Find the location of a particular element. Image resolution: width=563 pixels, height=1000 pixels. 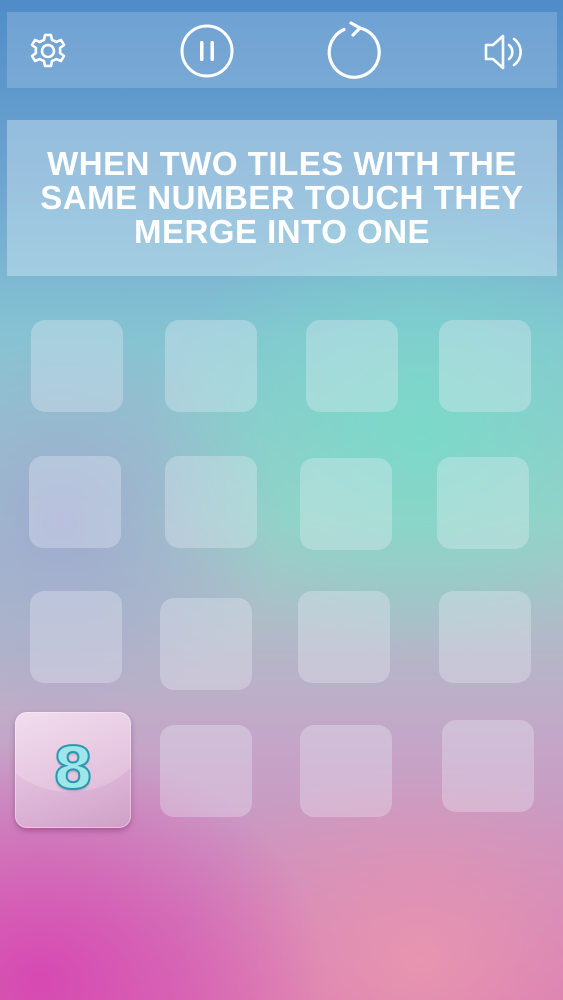

pause-icon is located at coordinates (207, 51).